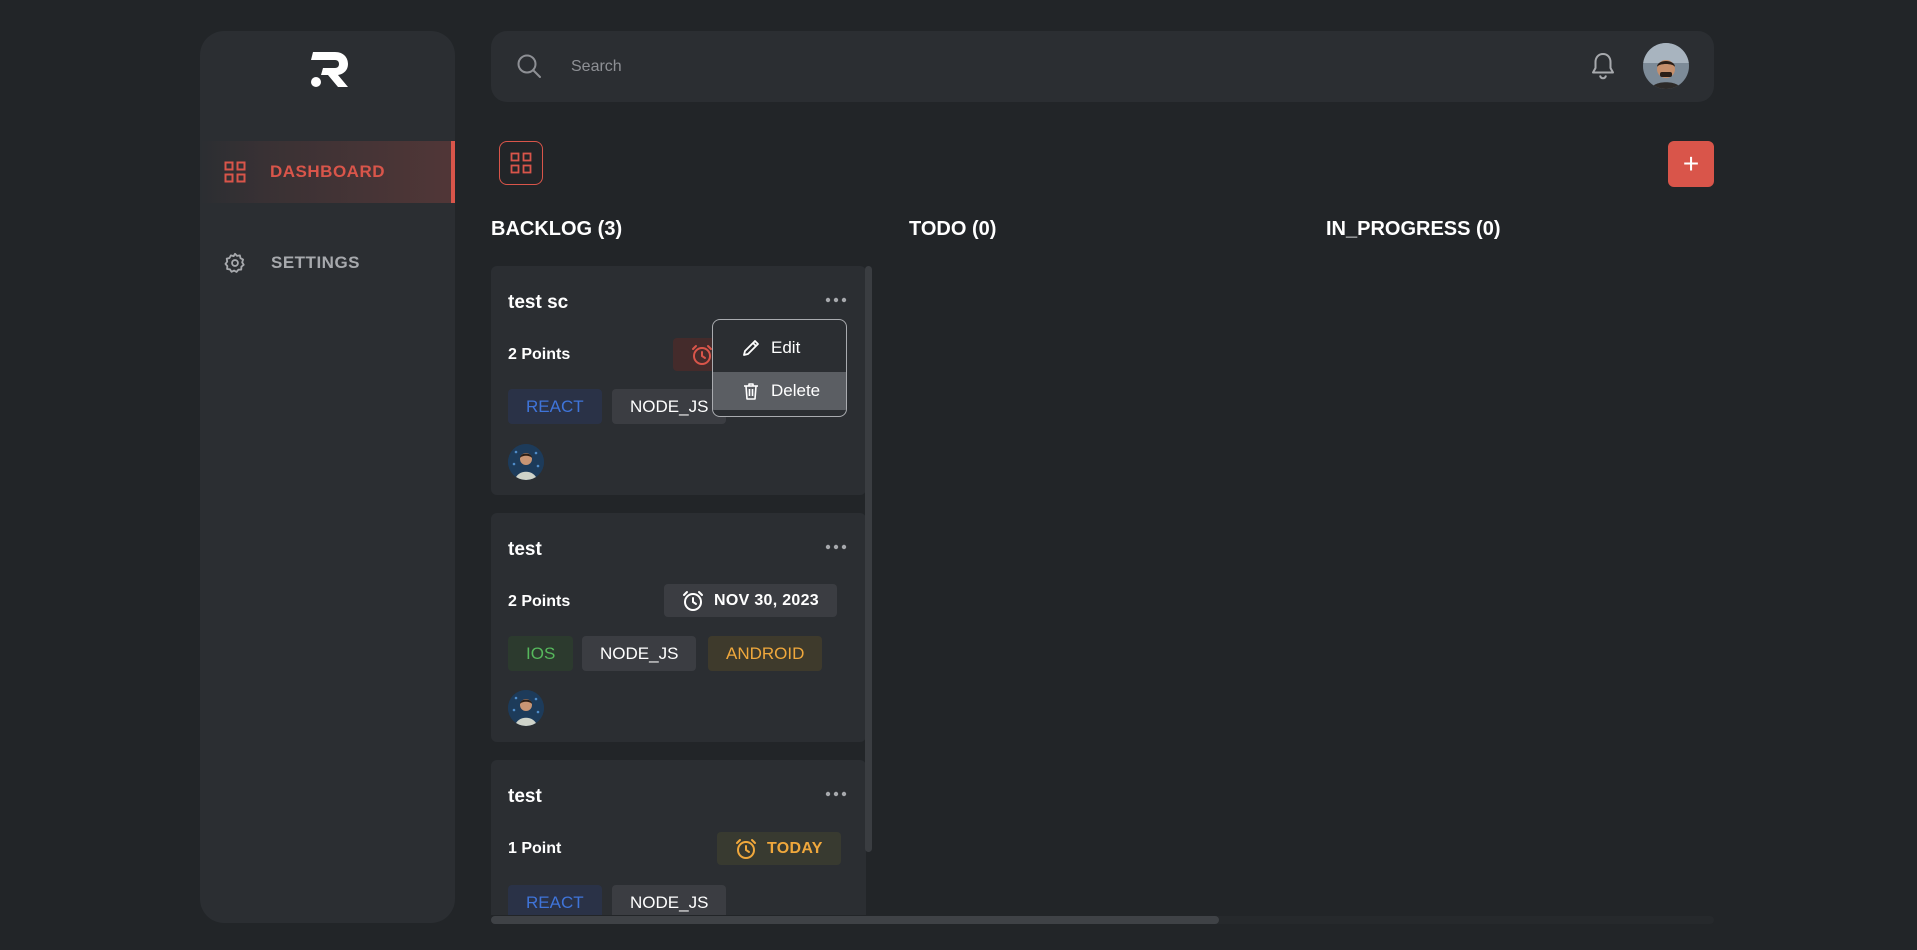 The width and height of the screenshot is (1917, 950). I want to click on add-task-button: +, so click(1691, 164).